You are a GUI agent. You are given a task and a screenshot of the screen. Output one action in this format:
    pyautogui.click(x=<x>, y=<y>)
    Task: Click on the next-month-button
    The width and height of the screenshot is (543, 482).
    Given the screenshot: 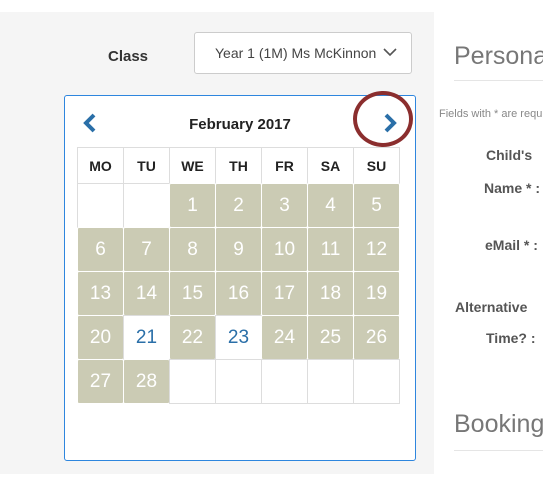 What is the action you would take?
    pyautogui.click(x=390, y=123)
    